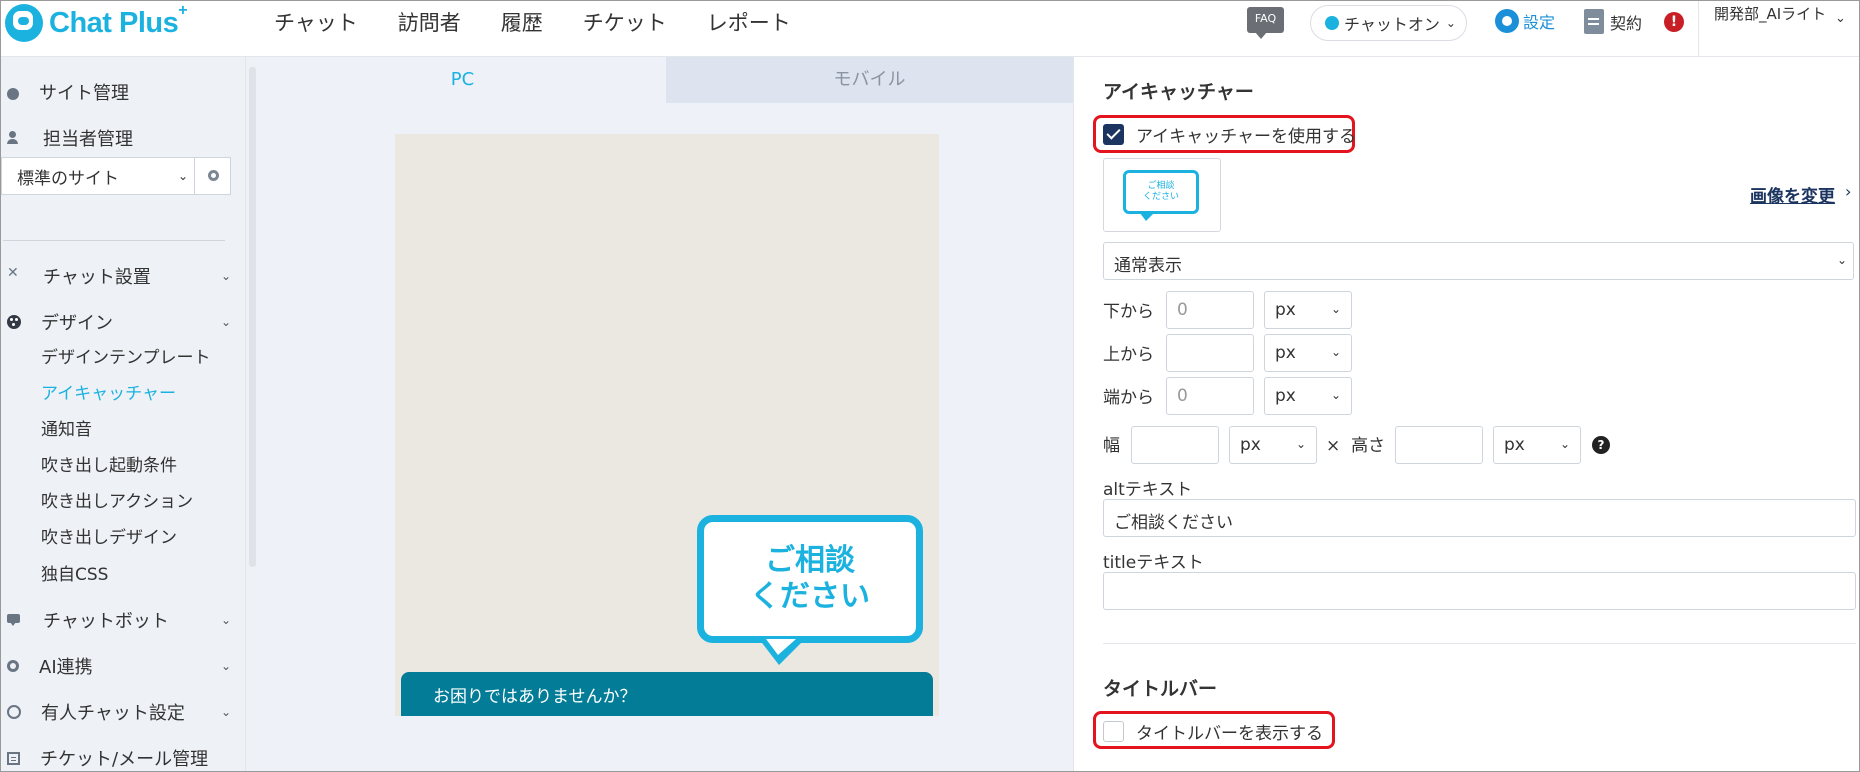  I want to click on header-separator, so click(1698, 29).